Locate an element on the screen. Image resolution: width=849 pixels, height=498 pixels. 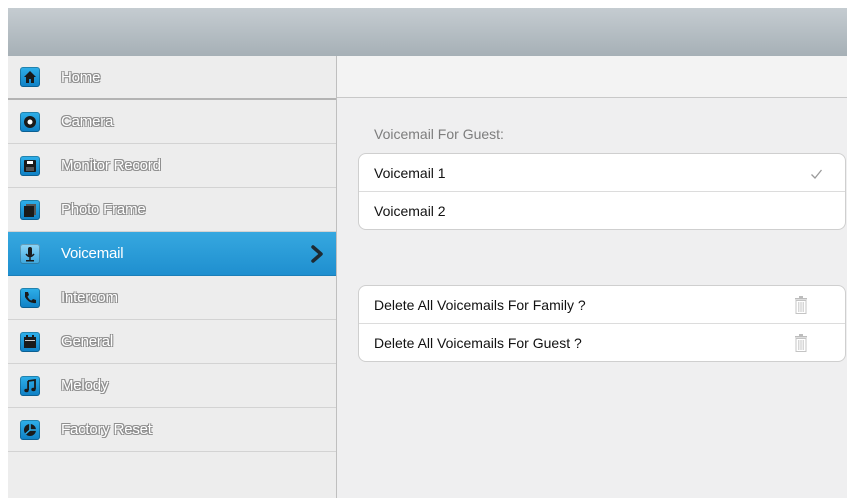
sidebar-item-intercom: Intercom is located at coordinates (172, 298).